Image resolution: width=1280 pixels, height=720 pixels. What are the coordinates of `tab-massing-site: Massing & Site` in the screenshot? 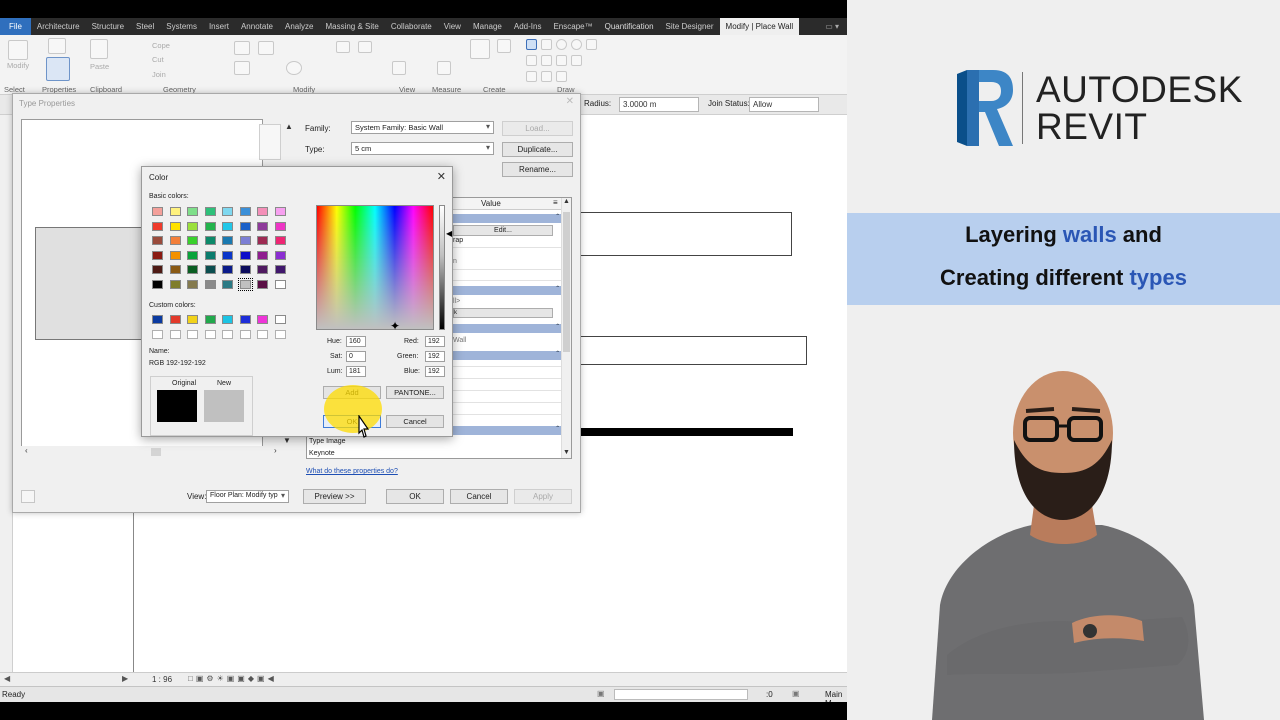 It's located at (351, 26).